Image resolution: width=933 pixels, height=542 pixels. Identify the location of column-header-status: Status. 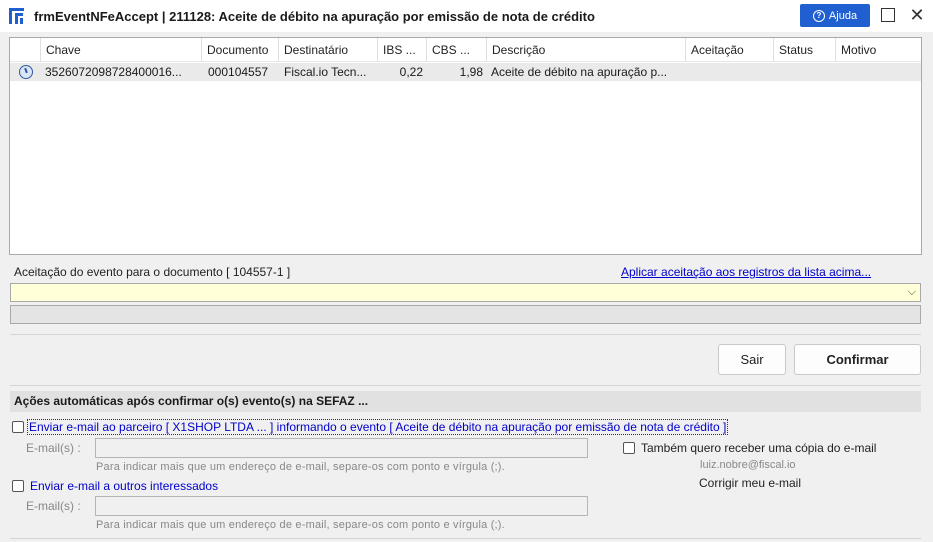
(805, 50).